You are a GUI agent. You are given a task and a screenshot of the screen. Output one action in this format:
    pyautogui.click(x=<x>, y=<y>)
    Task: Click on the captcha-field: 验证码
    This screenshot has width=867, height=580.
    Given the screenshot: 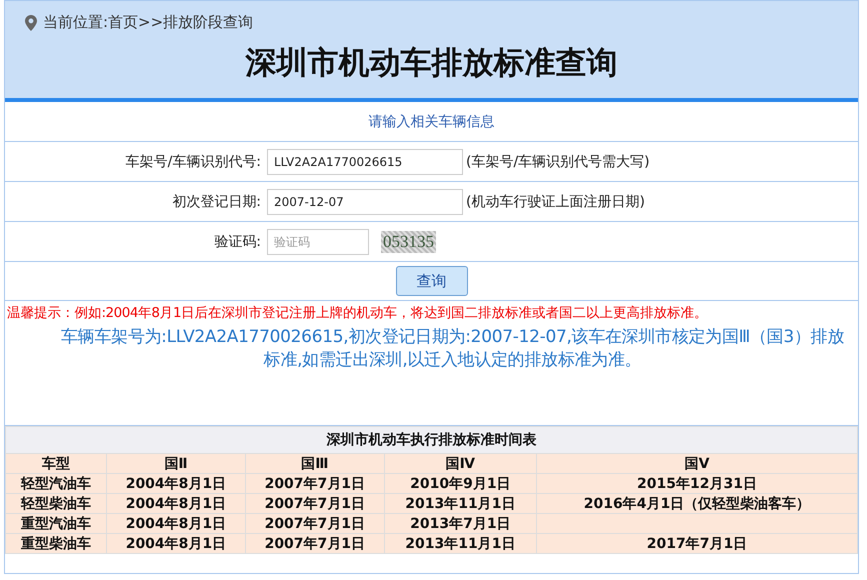 What is the action you would take?
    pyautogui.click(x=318, y=241)
    